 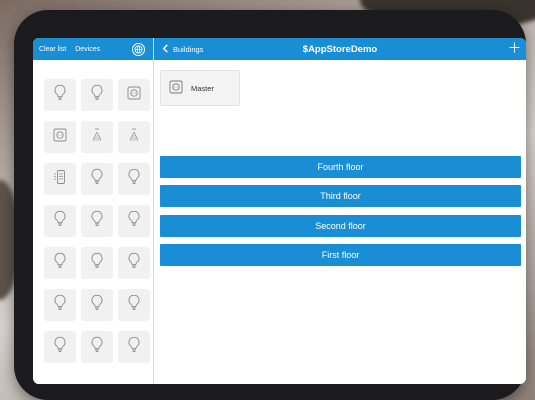 I want to click on shutter-icon, so click(x=60, y=179).